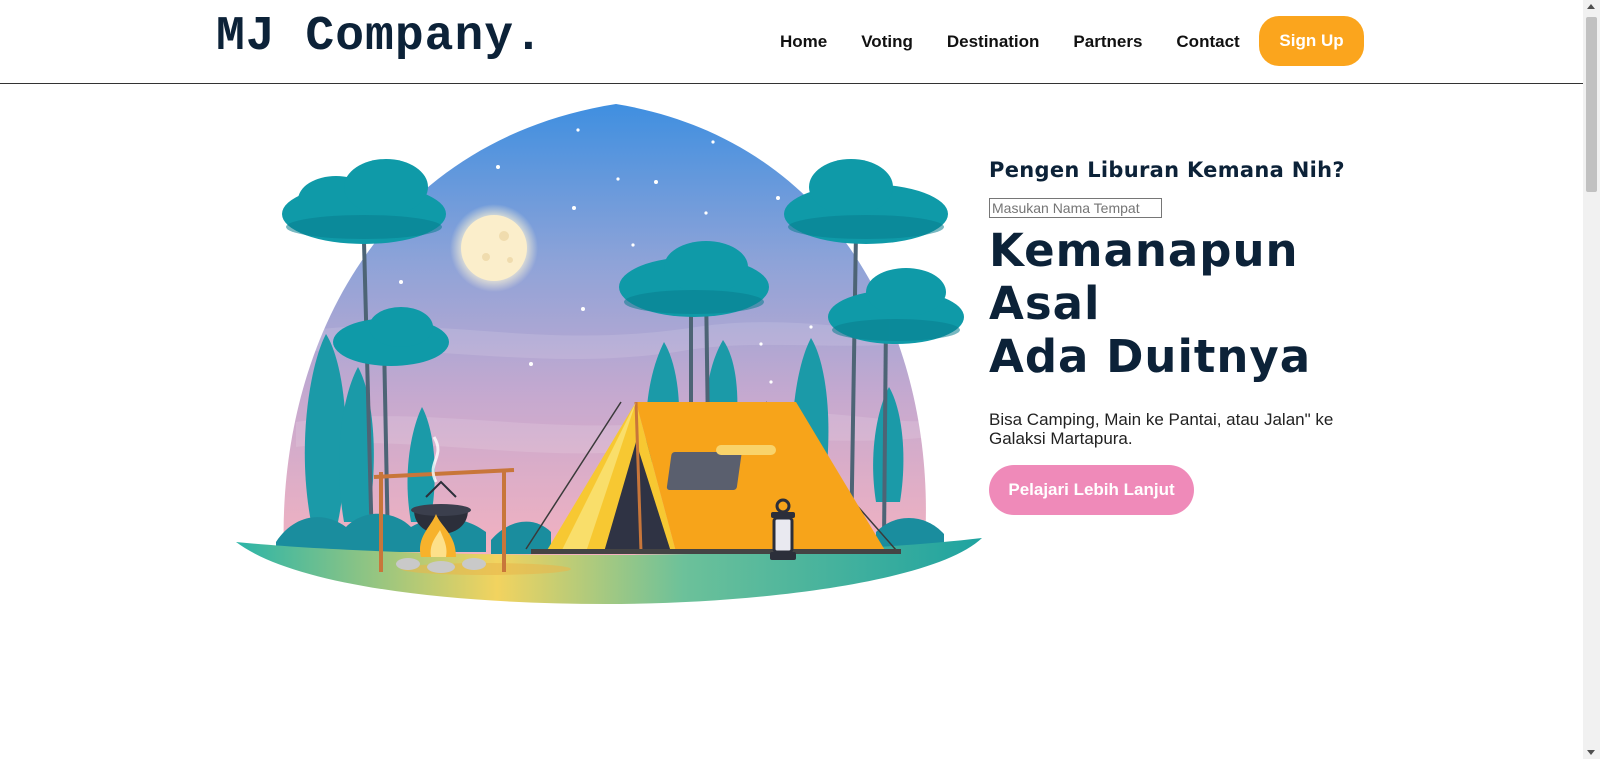  I want to click on scrollbar-thumb, so click(1591, 104).